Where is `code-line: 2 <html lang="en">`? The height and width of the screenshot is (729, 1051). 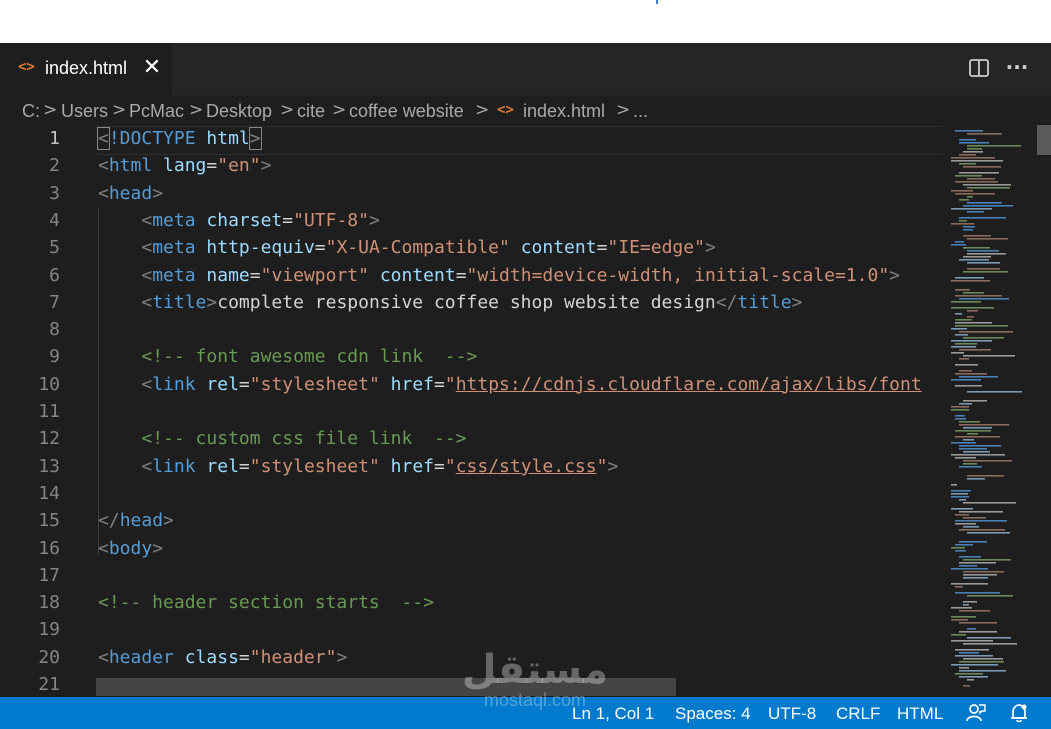
code-line: 2 <html lang="en"> is located at coordinates (471, 165).